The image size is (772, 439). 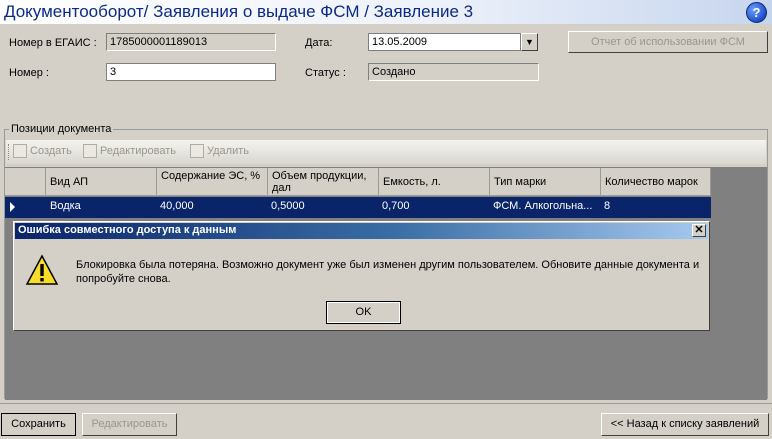 What do you see at coordinates (386, 403) in the screenshot?
I see `footer-divider` at bounding box center [386, 403].